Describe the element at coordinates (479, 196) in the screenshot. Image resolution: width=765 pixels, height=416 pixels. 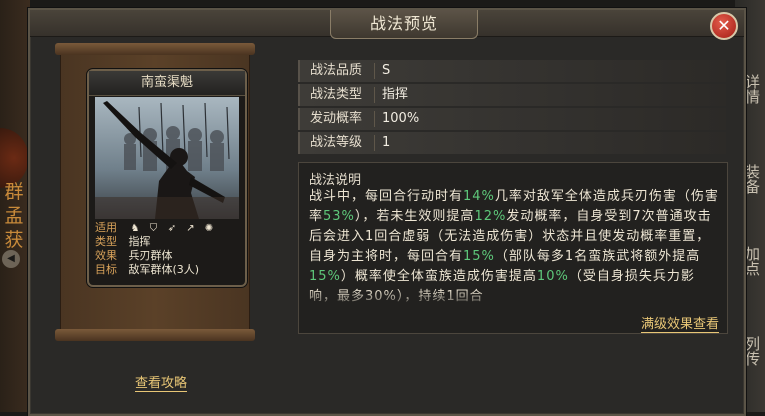
I see `description-highlight-value: 14%` at that location.